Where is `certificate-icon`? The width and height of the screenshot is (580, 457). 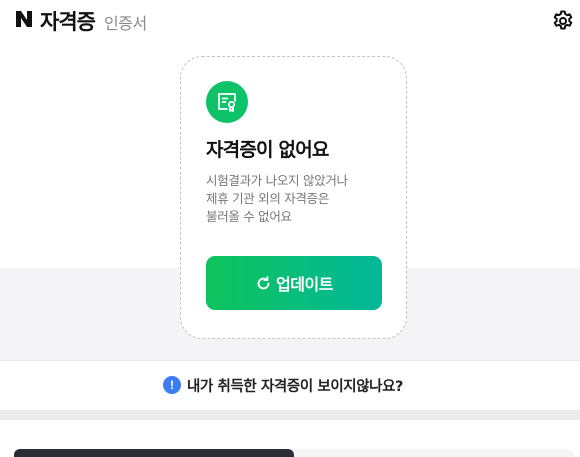
certificate-icon is located at coordinates (227, 102).